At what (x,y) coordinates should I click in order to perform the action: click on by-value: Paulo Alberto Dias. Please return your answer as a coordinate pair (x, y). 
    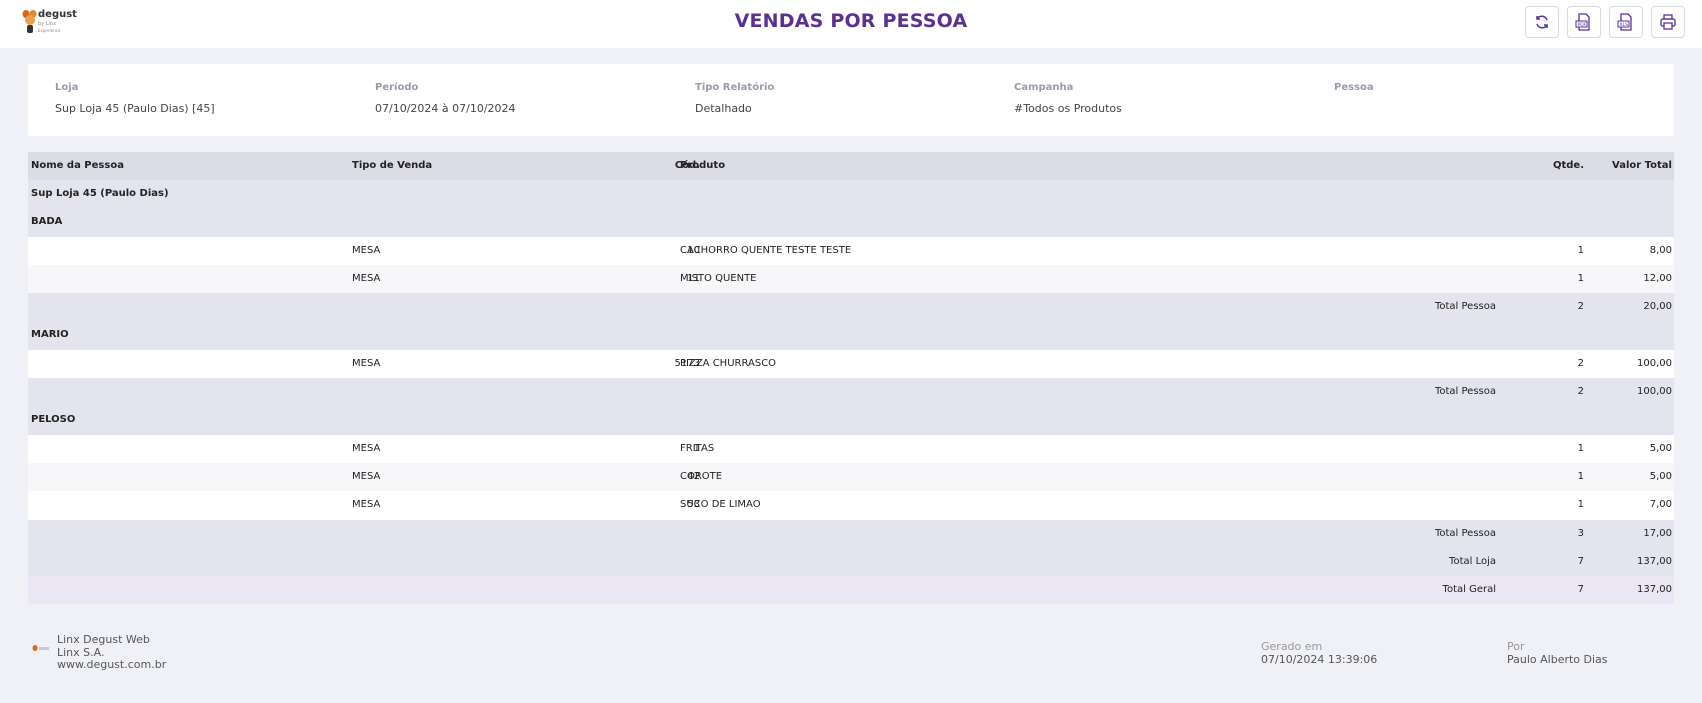
    Looking at the image, I should click on (1557, 659).